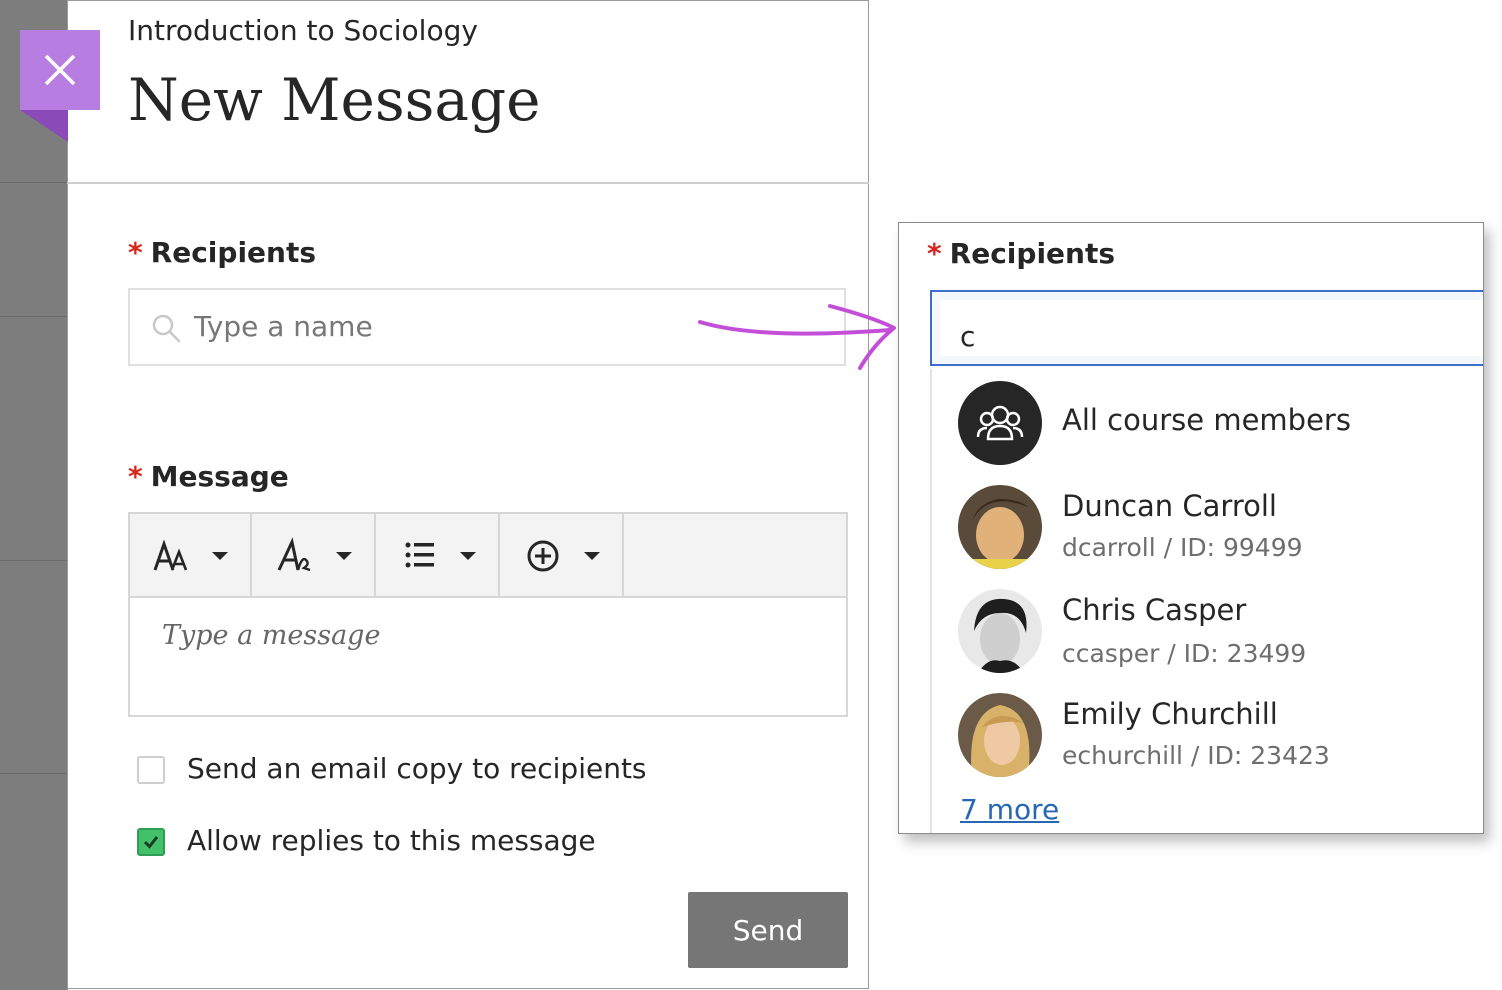 The width and height of the screenshot is (1502, 990). I want to click on allow-replies-label: Allow replies to this message, so click(391, 840).